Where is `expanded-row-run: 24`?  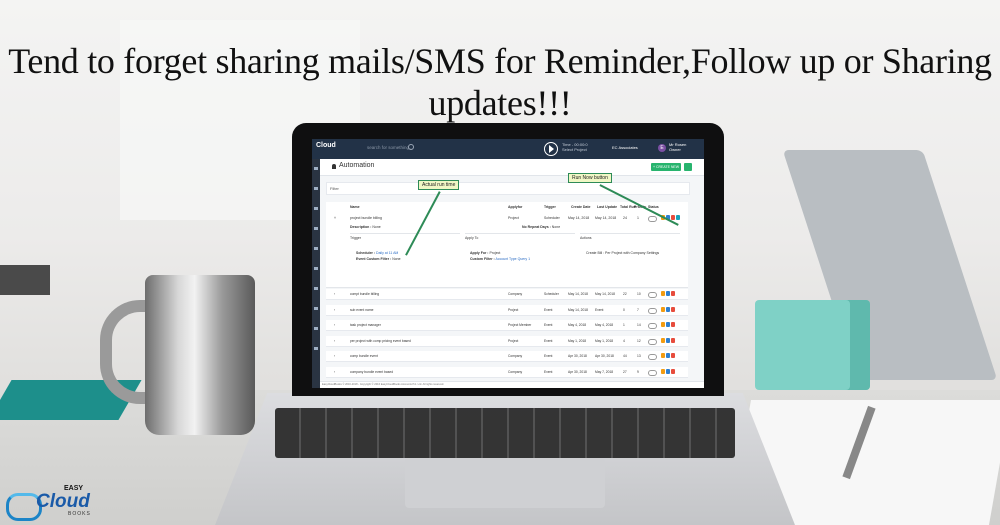 expanded-row-run: 24 is located at coordinates (625, 218).